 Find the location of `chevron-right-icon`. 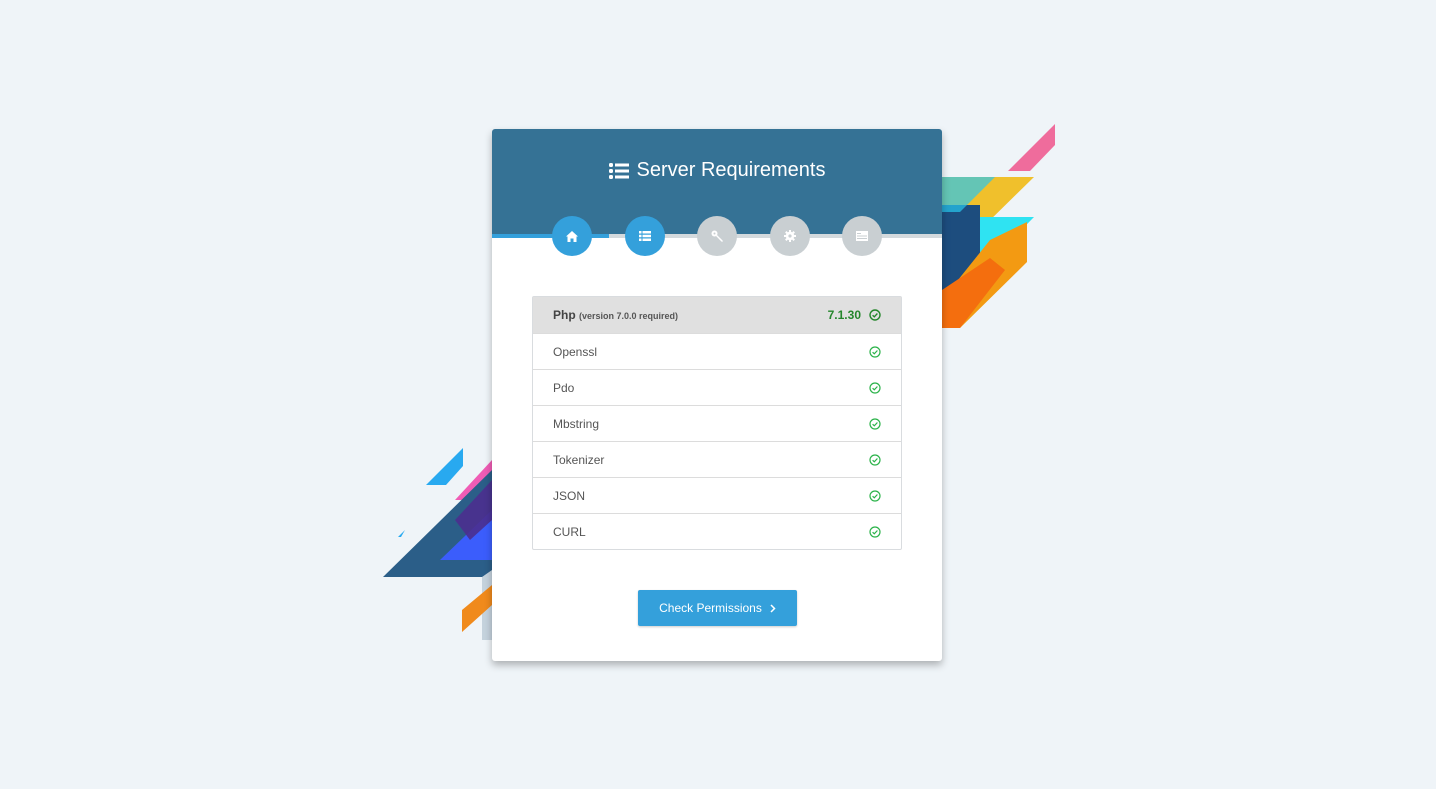

chevron-right-icon is located at coordinates (773, 608).